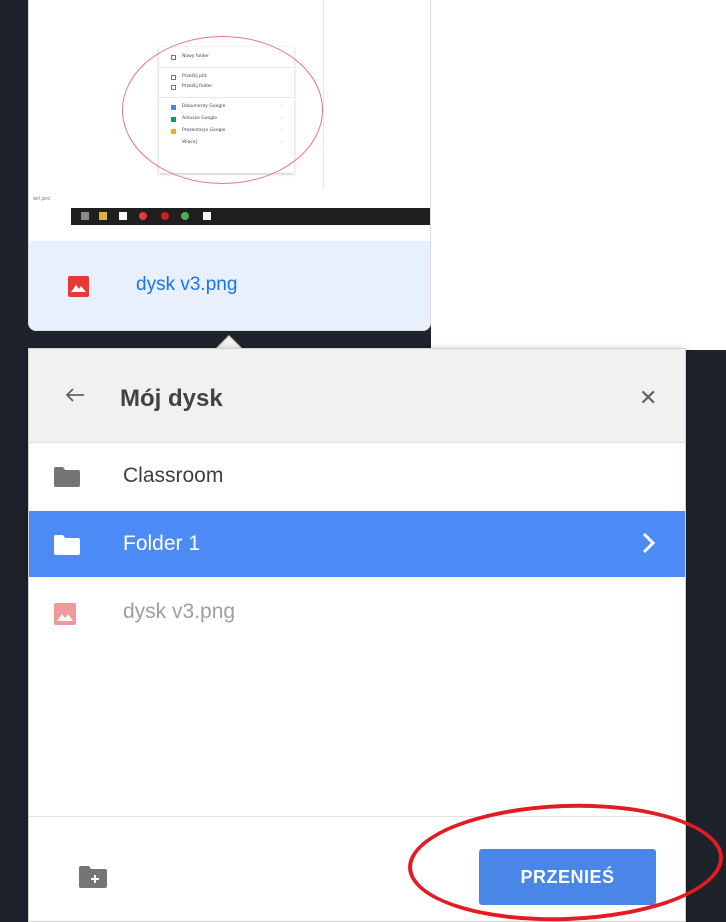 This screenshot has width=726, height=922. What do you see at coordinates (357, 544) in the screenshot?
I see `list-item-folder-1: Folder 1` at bounding box center [357, 544].